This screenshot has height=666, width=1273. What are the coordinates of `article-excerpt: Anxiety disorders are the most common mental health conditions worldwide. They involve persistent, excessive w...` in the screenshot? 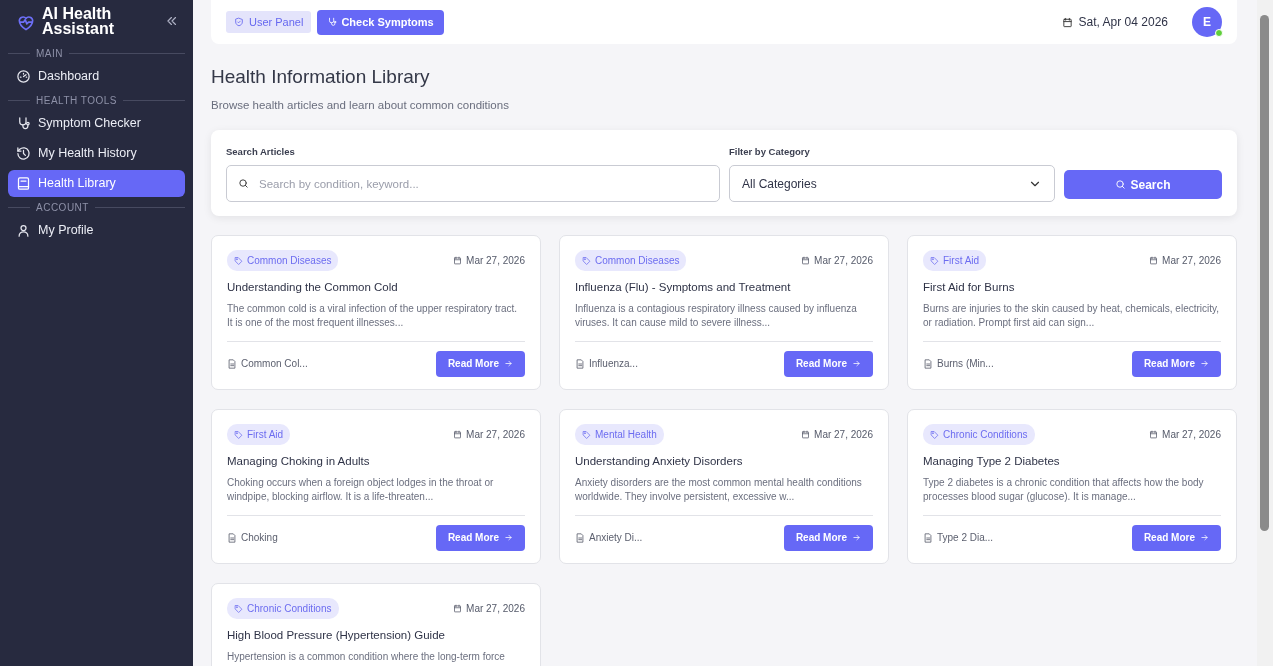 It's located at (719, 489).